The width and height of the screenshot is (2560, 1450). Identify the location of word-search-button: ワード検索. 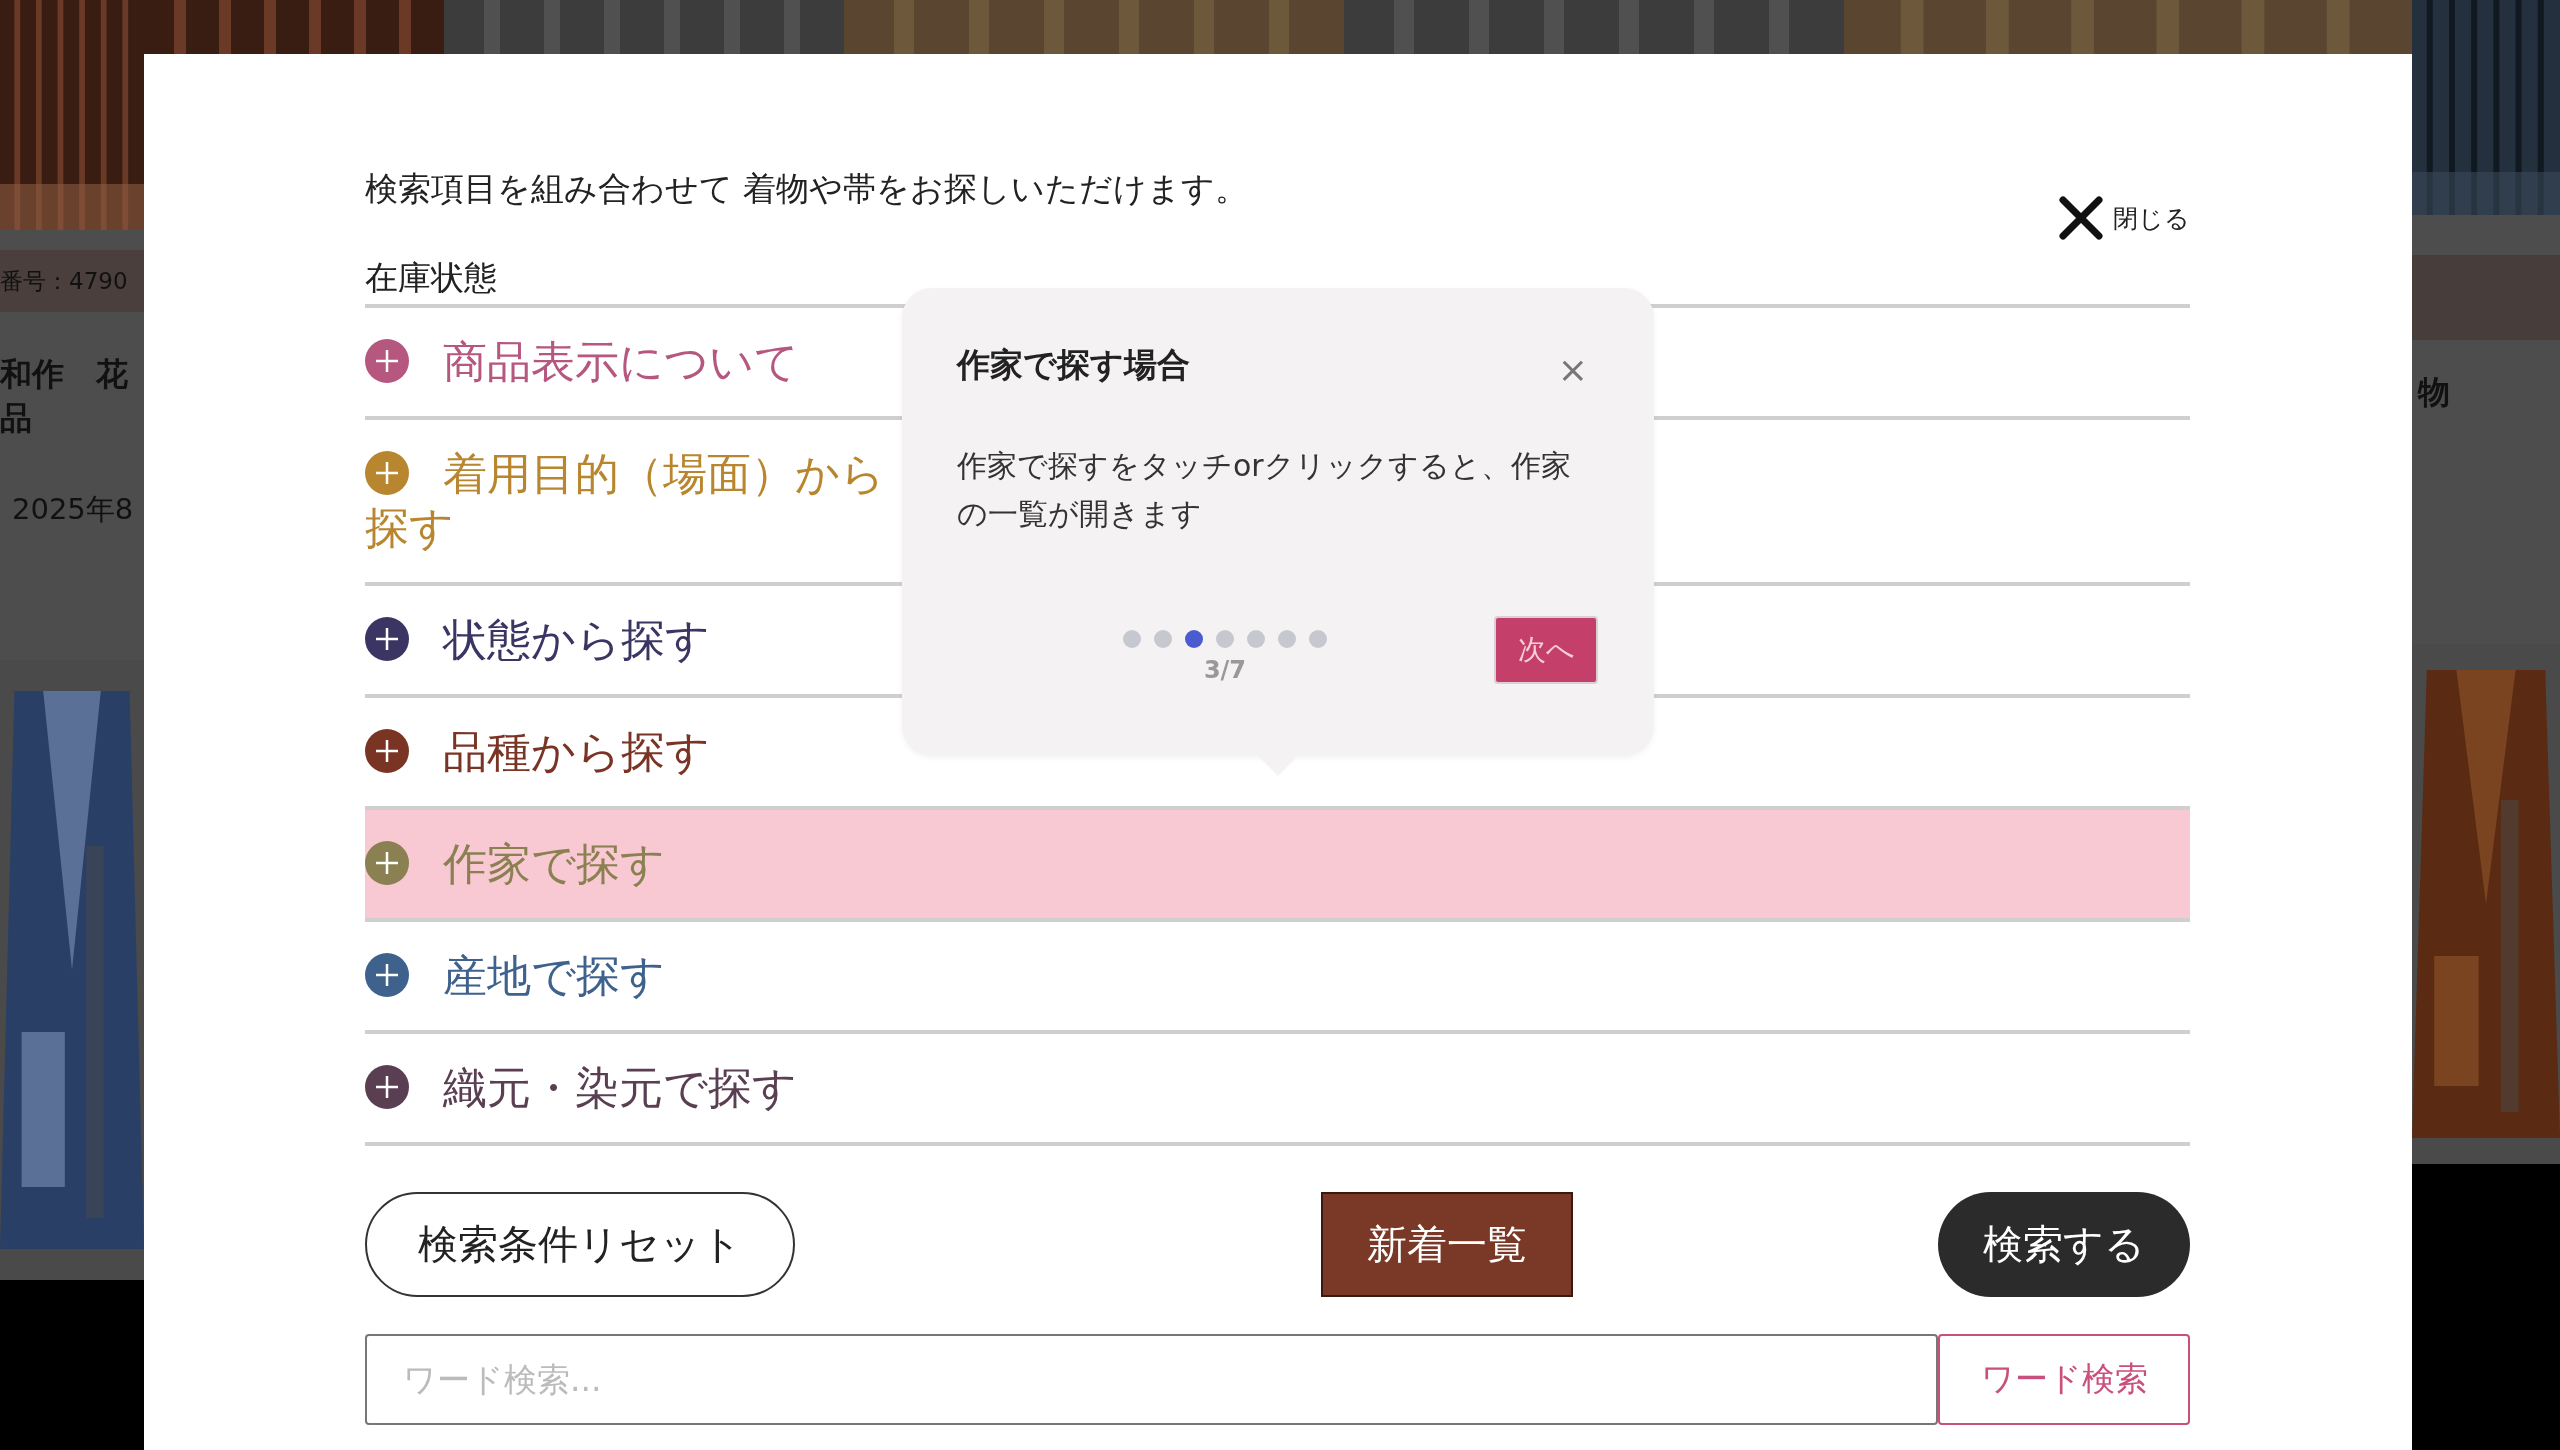
(2064, 1379).